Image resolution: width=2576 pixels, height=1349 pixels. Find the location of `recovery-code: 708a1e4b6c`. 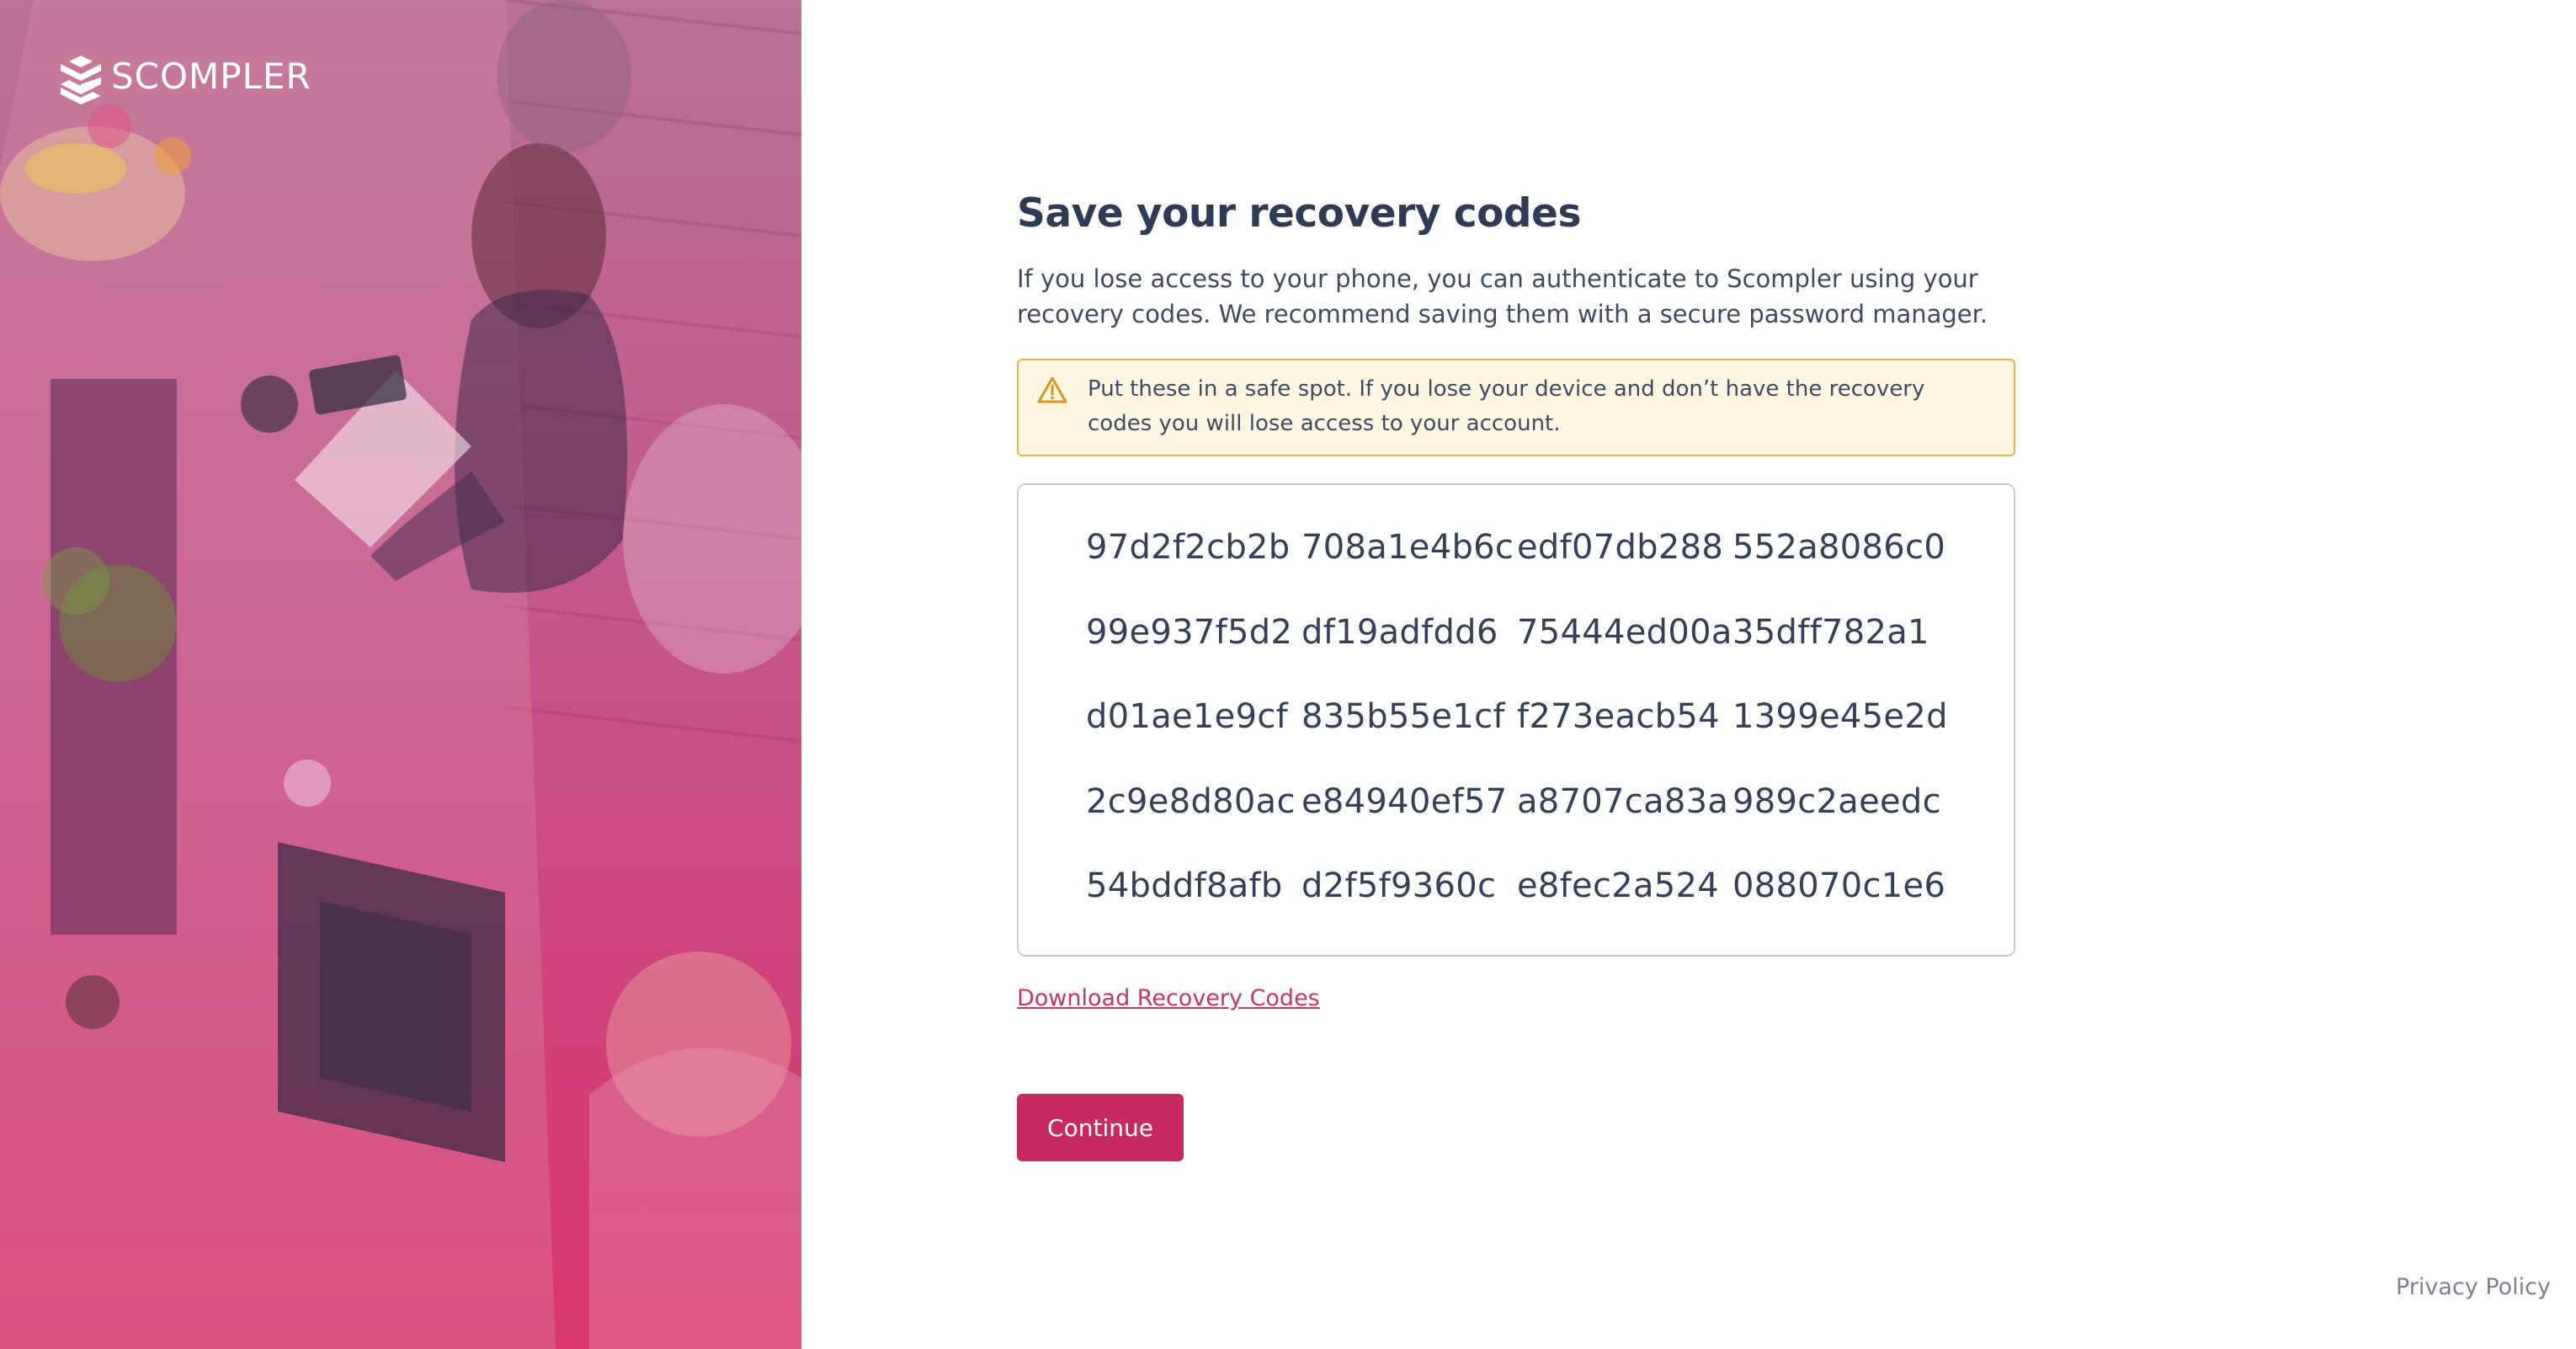

recovery-code: 708a1e4b6c is located at coordinates (1407, 547).